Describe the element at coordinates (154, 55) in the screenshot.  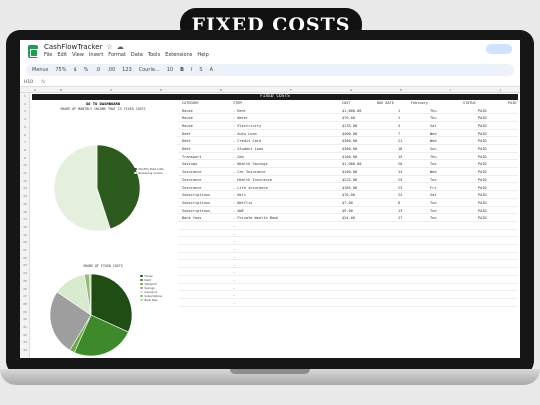
I see `menu-tools: Tools` at that location.